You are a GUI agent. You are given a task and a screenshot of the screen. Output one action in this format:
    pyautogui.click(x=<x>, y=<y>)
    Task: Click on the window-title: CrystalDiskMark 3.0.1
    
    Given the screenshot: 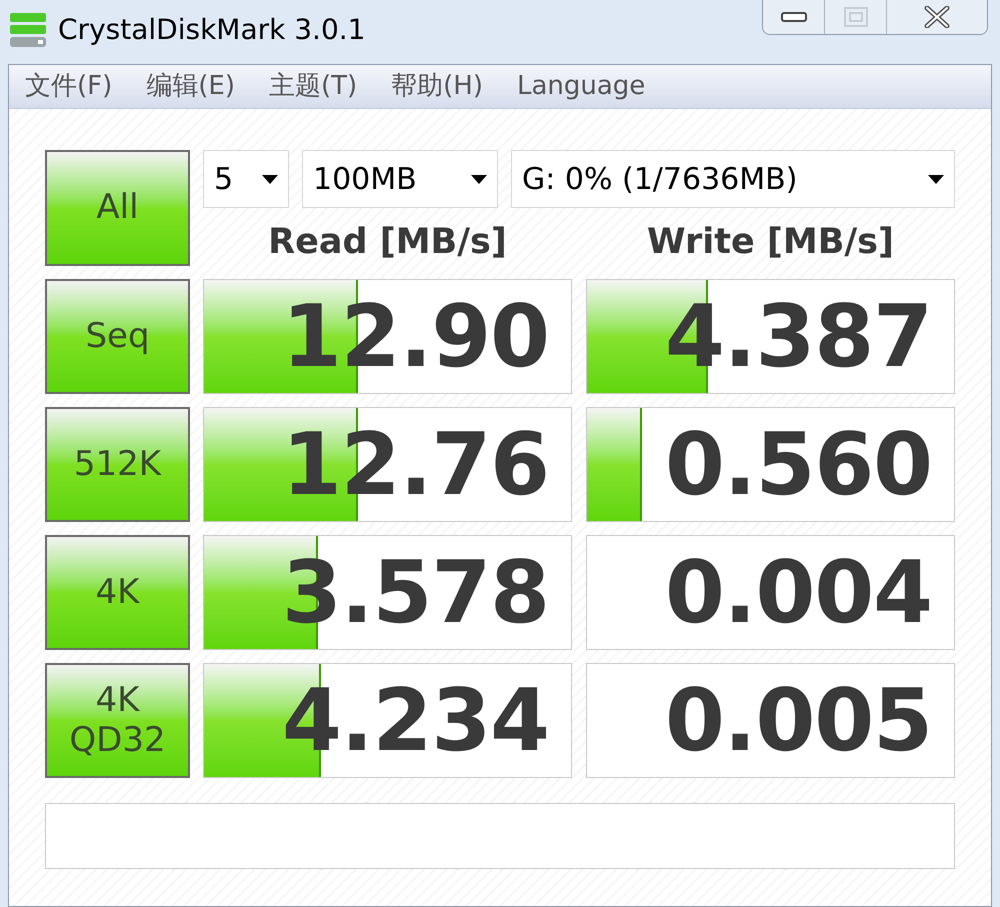 What is the action you would take?
    pyautogui.click(x=212, y=30)
    